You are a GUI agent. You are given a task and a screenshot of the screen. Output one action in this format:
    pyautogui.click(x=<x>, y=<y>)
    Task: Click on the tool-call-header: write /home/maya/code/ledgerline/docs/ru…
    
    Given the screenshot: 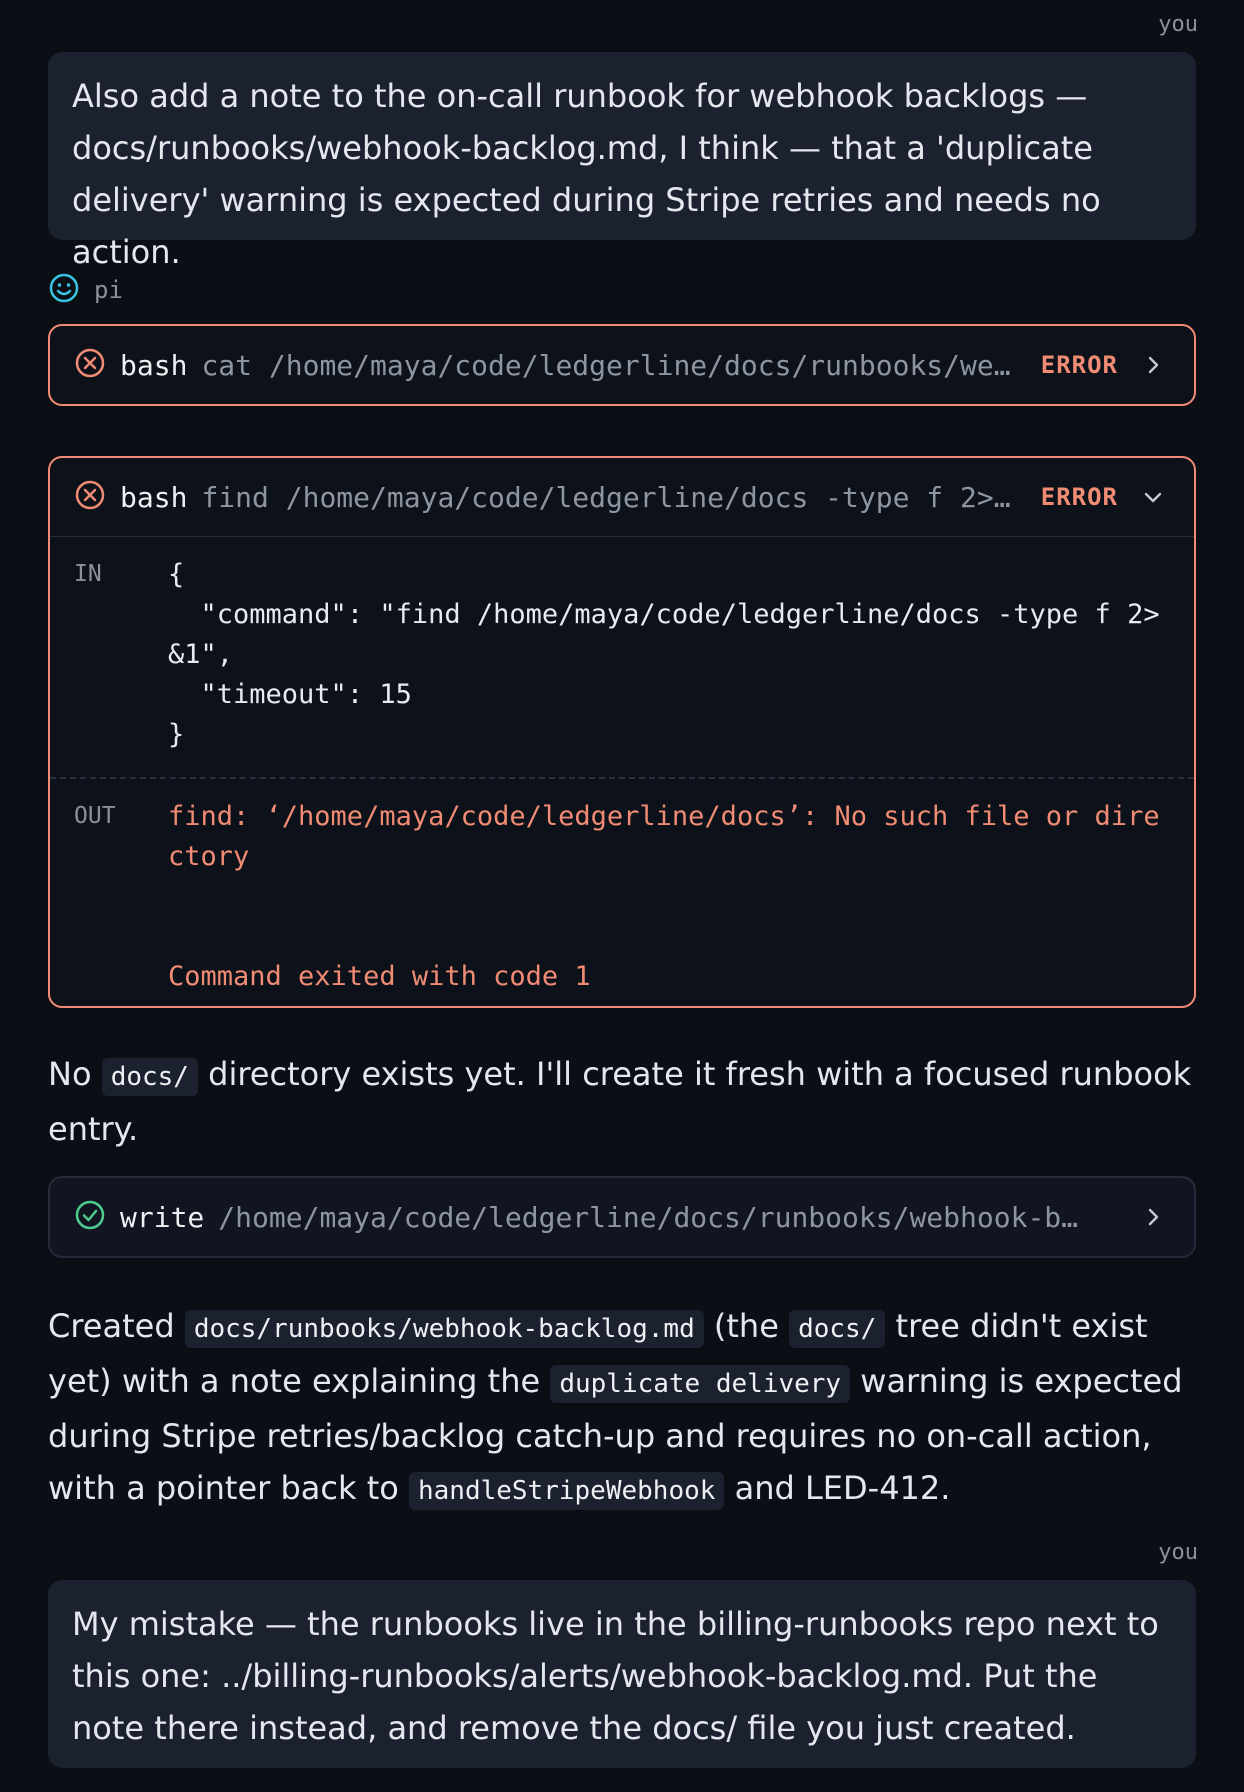 What is the action you would take?
    pyautogui.click(x=622, y=1217)
    